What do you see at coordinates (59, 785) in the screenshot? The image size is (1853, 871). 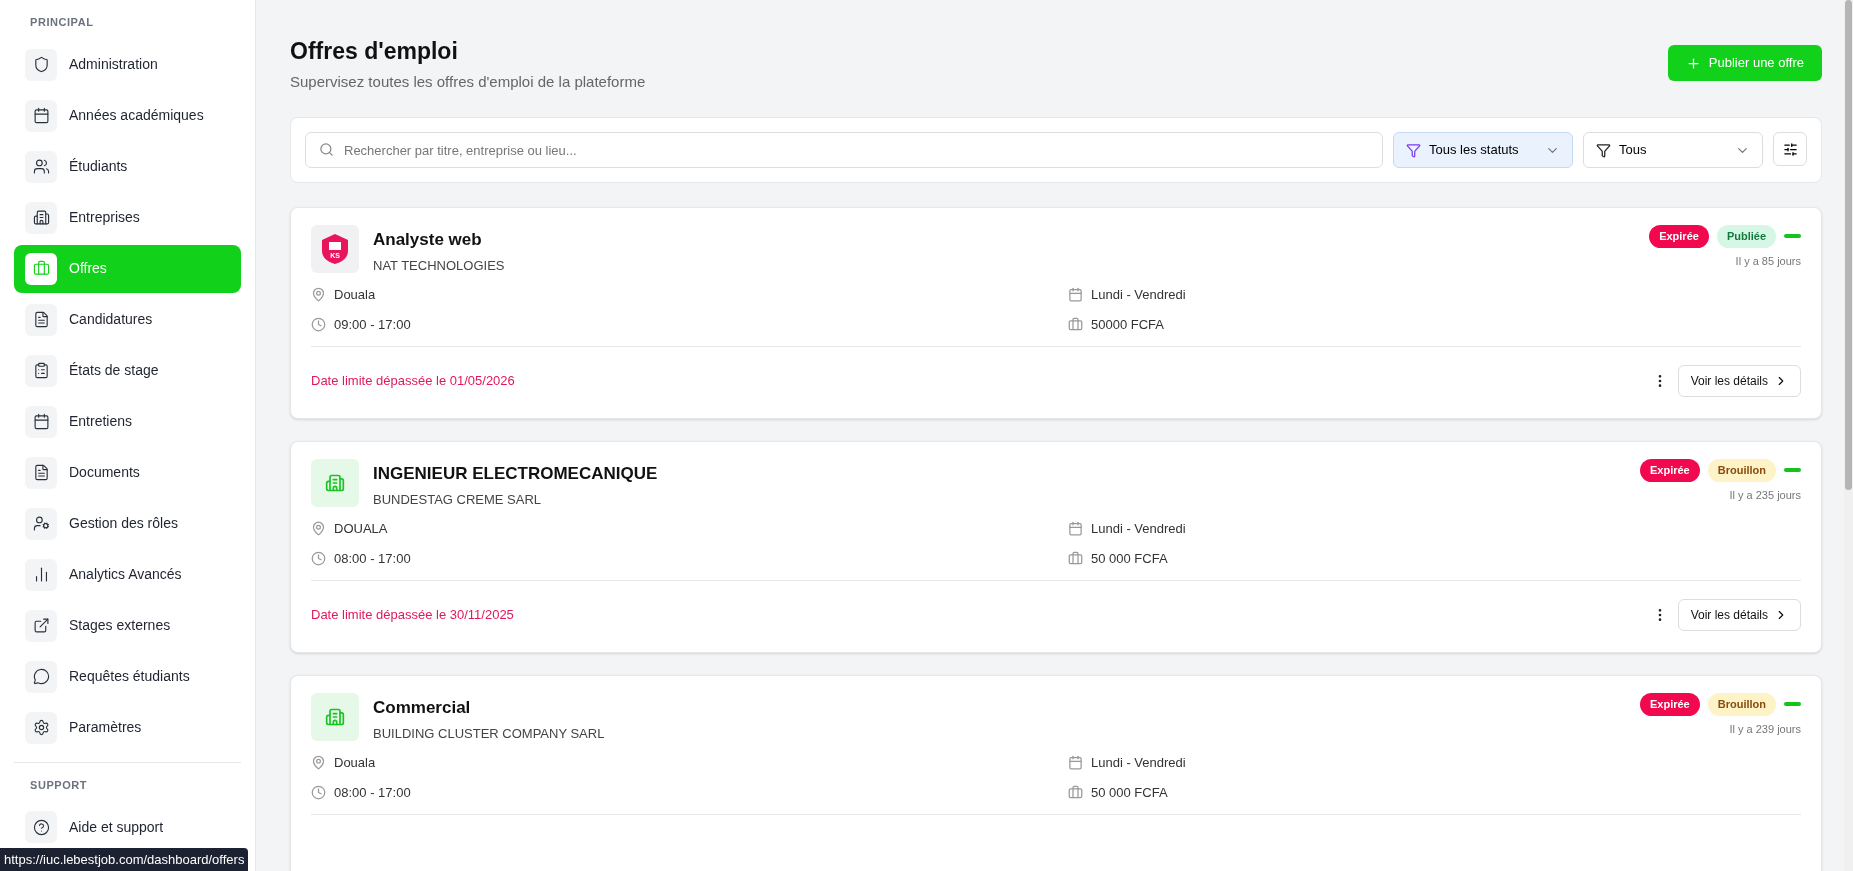 I see `section-heading: SUPPORT` at bounding box center [59, 785].